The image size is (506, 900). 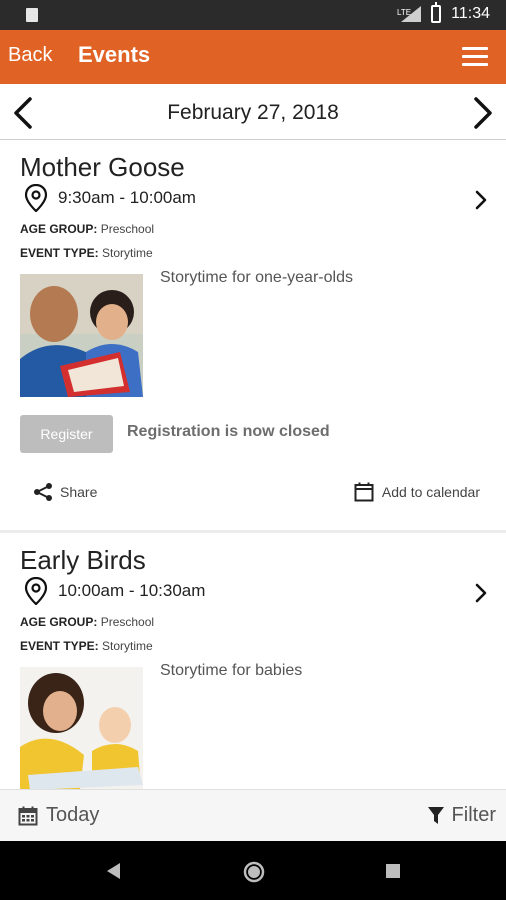 I want to click on bottom-toolbar: Today Filter, so click(x=253, y=815).